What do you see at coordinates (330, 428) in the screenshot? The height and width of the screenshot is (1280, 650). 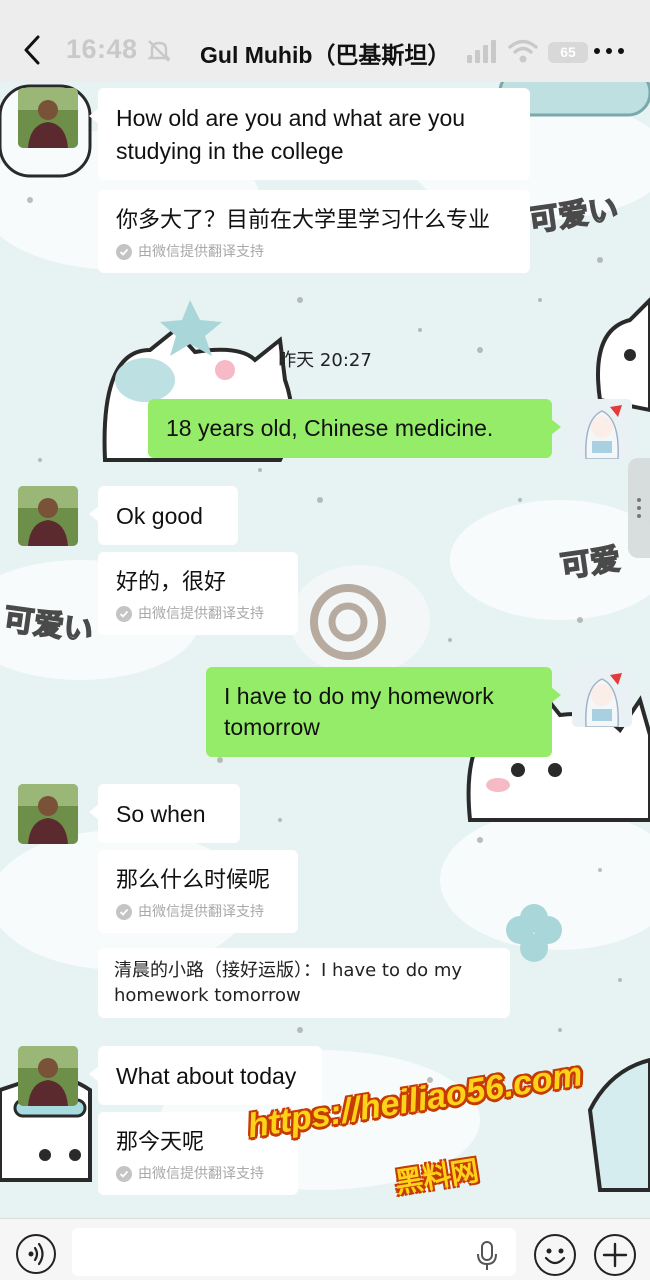 I see `message-text: 18 years old, Chinese medicine.` at bounding box center [330, 428].